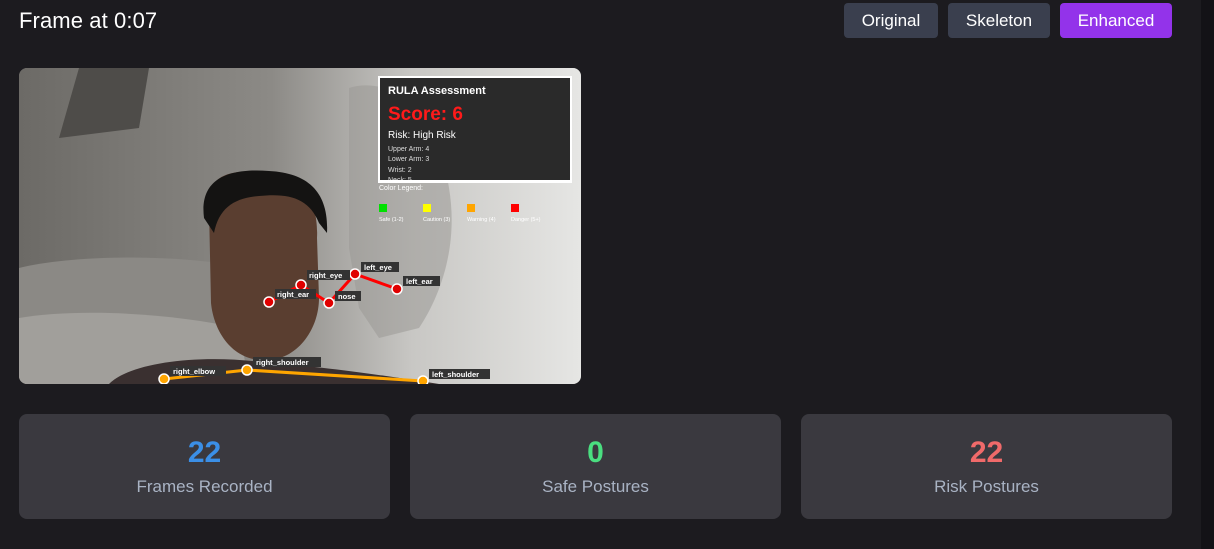 The image size is (1214, 549). I want to click on rula-upper-arm: Upper Arm: 4, so click(408, 149).